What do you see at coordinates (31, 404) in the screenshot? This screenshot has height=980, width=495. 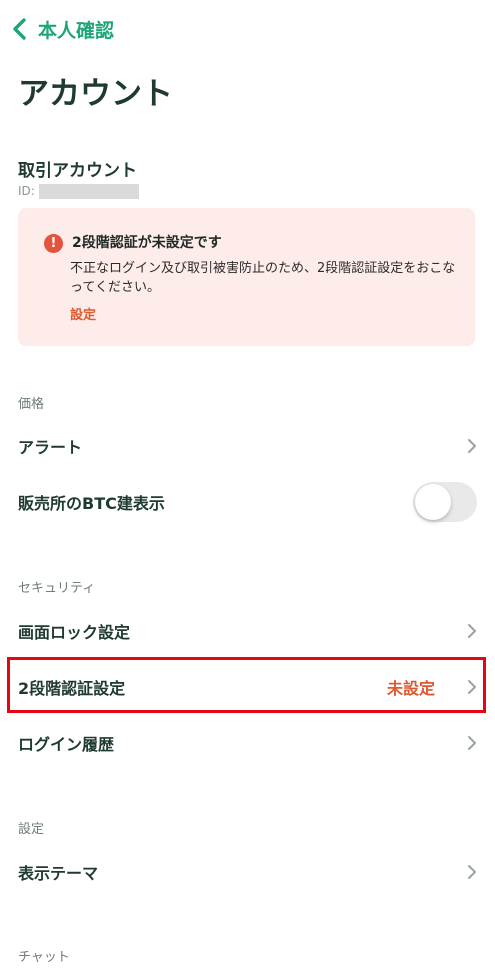 I see `section-header-price: 価格` at bounding box center [31, 404].